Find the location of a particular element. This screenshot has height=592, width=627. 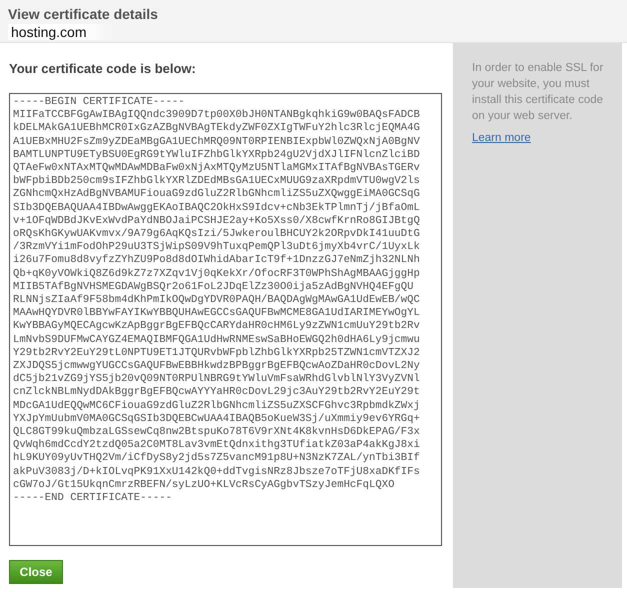

close-button: Close is located at coordinates (36, 572).